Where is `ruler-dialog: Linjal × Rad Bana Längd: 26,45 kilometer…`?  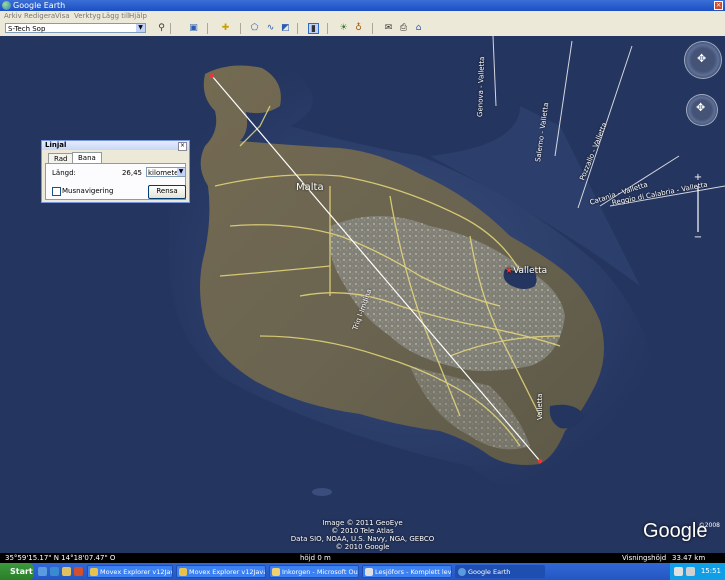 ruler-dialog: Linjal × Rad Bana Längd: 26,45 kilometer… is located at coordinates (115, 171).